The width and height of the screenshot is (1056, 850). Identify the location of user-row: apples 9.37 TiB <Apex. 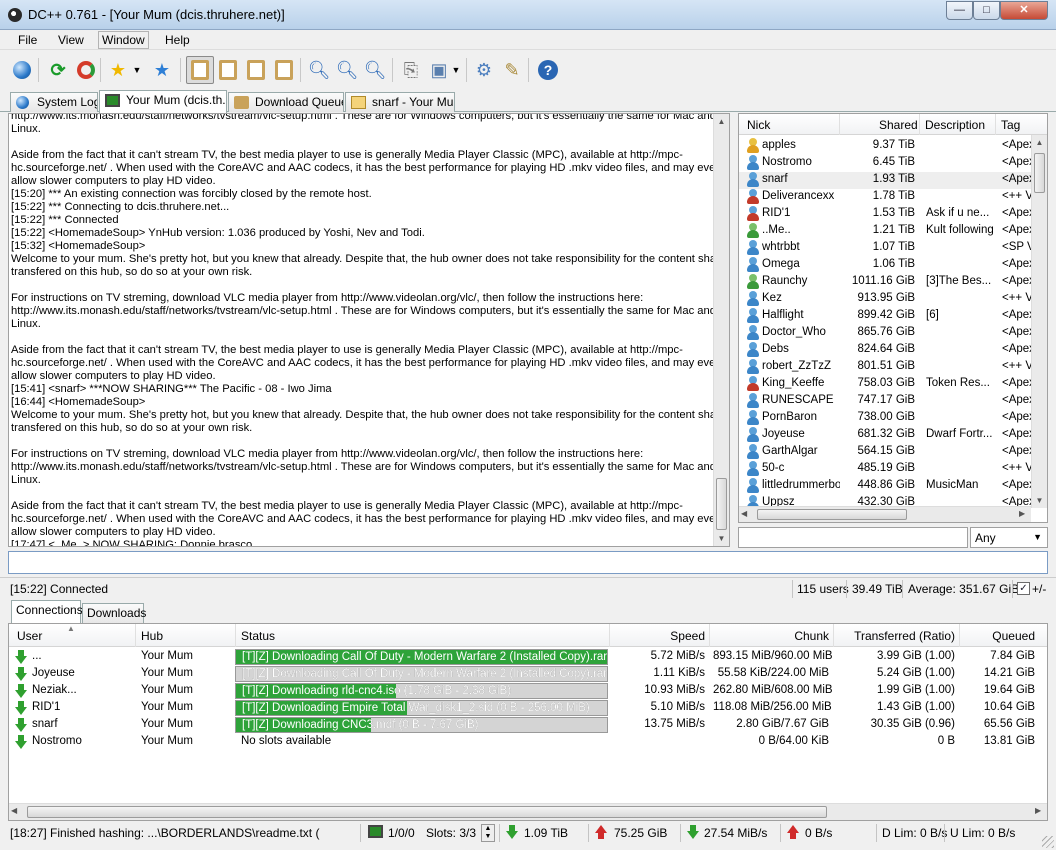
(885, 146).